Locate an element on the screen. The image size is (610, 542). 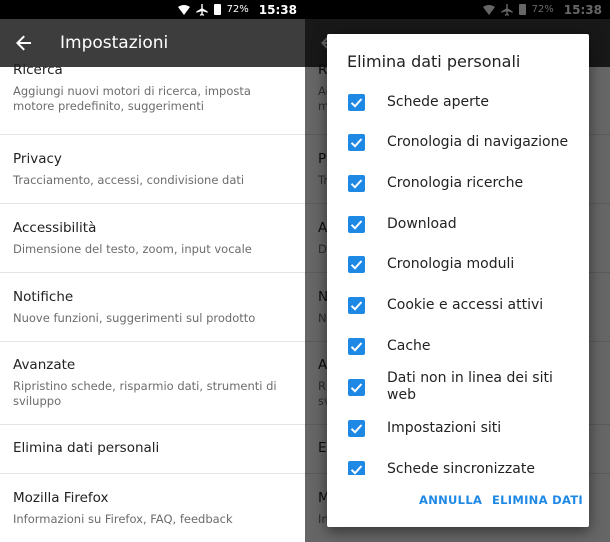
option-label: Schede sincronizzate is located at coordinates (461, 468).